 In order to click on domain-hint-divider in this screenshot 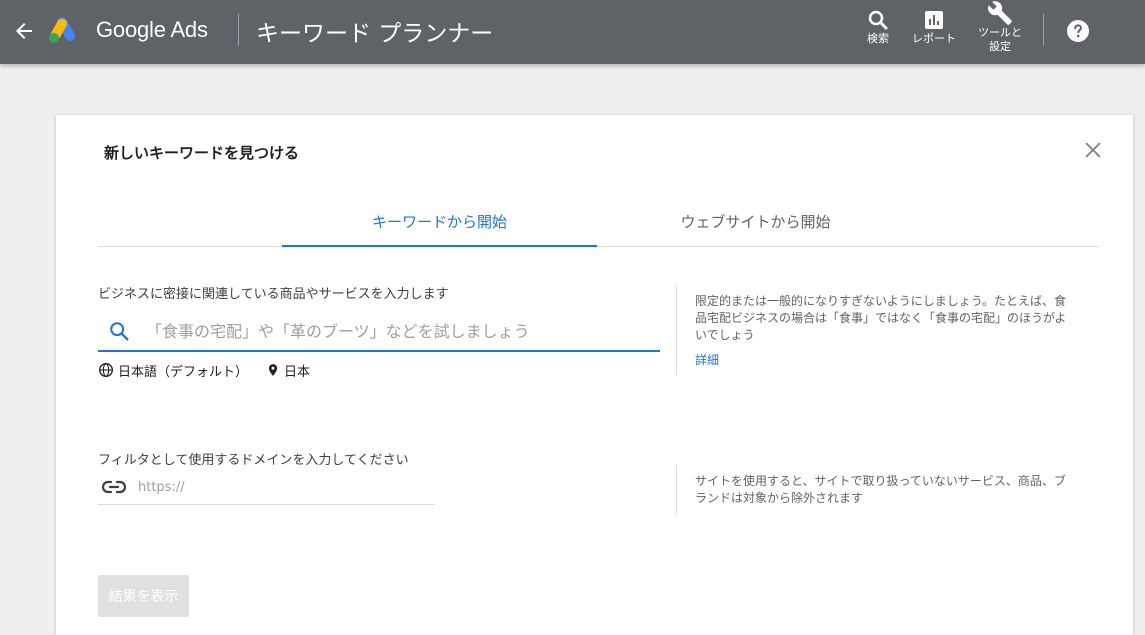, I will do `click(676, 490)`.